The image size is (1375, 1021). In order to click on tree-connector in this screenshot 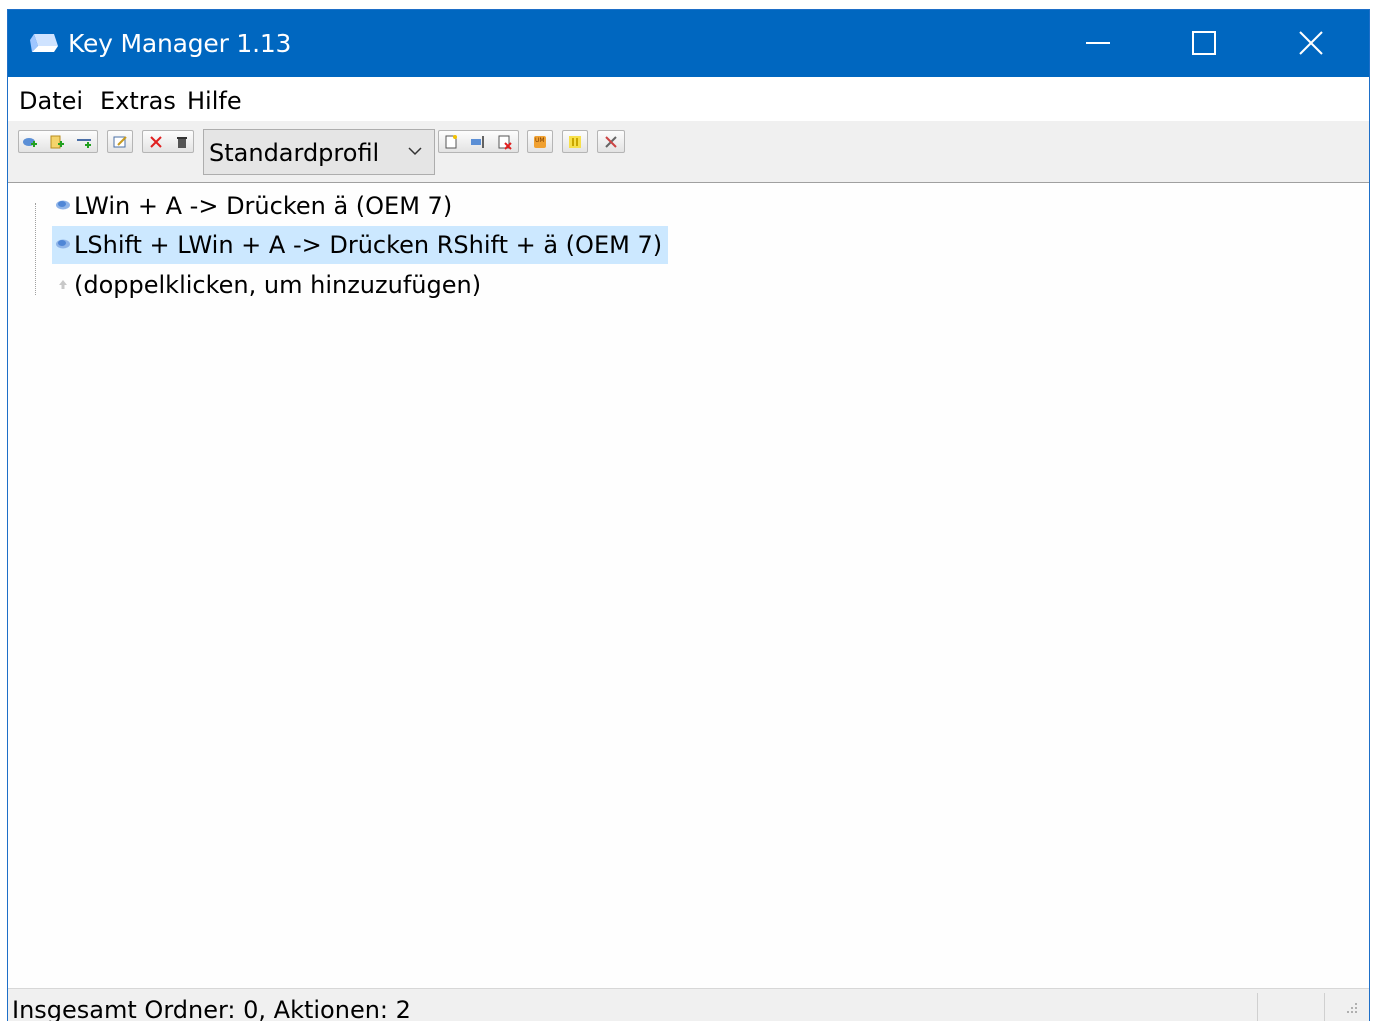, I will do `click(35, 249)`.